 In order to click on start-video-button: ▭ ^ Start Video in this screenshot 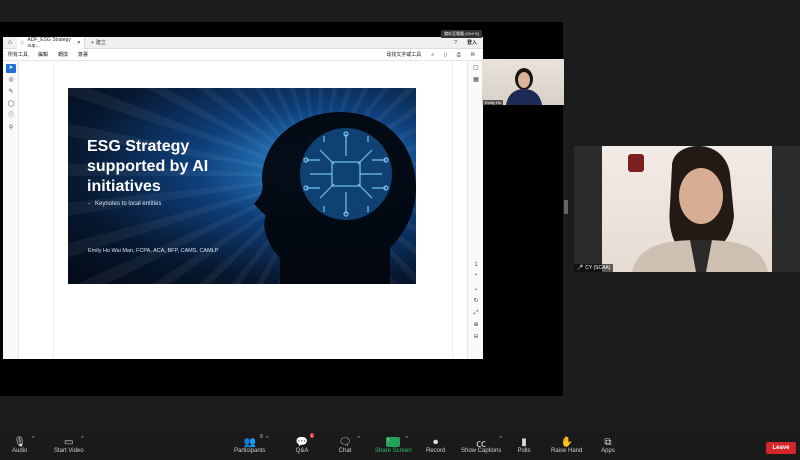, I will do `click(69, 445)`.